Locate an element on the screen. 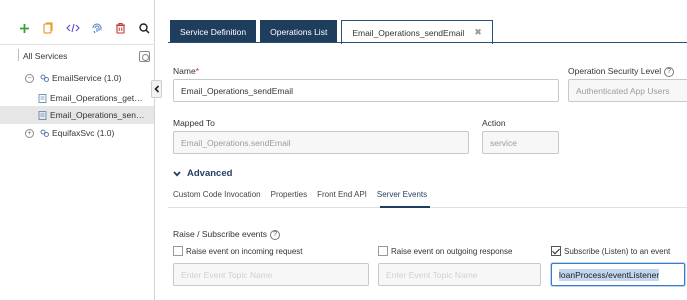 The width and height of the screenshot is (687, 300). delete-icon is located at coordinates (120, 28).